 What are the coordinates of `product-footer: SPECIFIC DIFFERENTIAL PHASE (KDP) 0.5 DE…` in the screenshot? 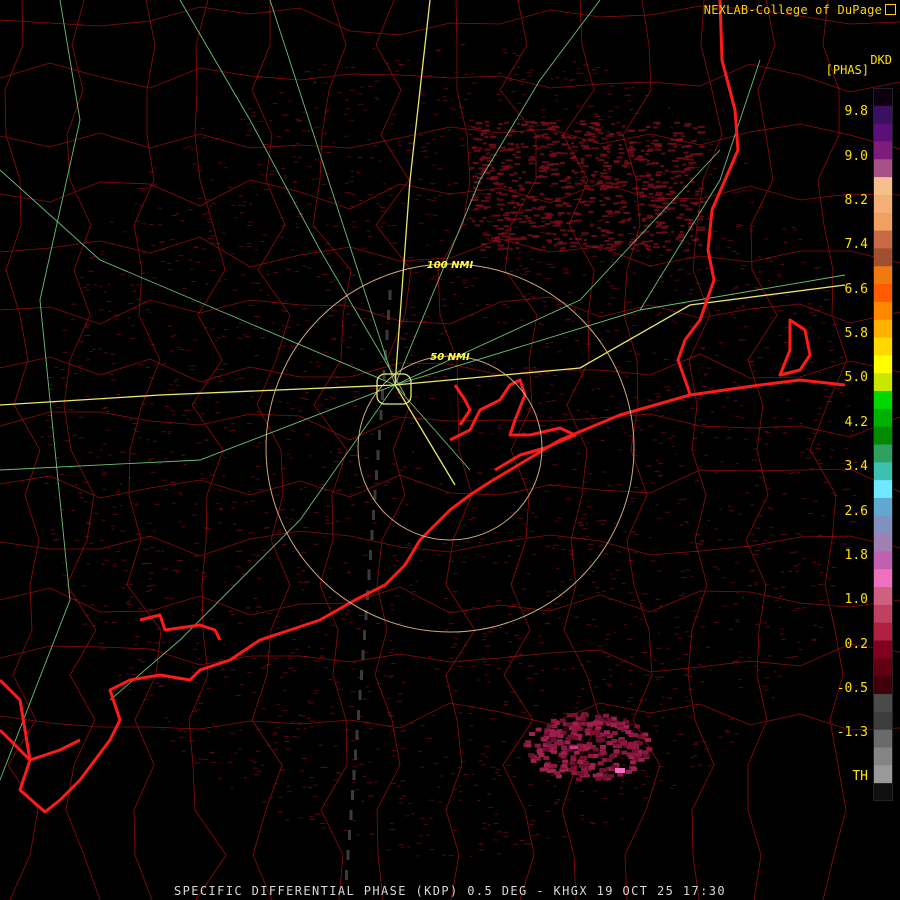 It's located at (450, 891).